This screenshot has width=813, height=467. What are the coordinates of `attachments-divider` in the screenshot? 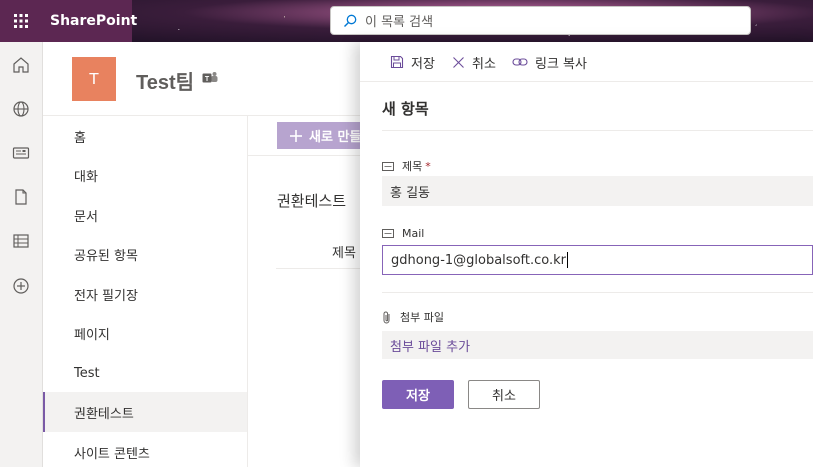 It's located at (597, 292).